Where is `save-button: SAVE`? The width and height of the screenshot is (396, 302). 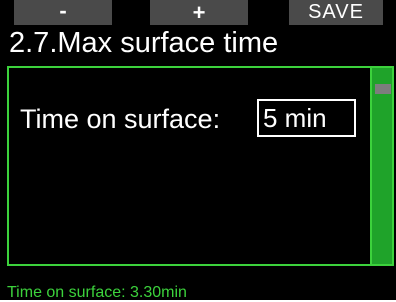
save-button: SAVE is located at coordinates (336, 12).